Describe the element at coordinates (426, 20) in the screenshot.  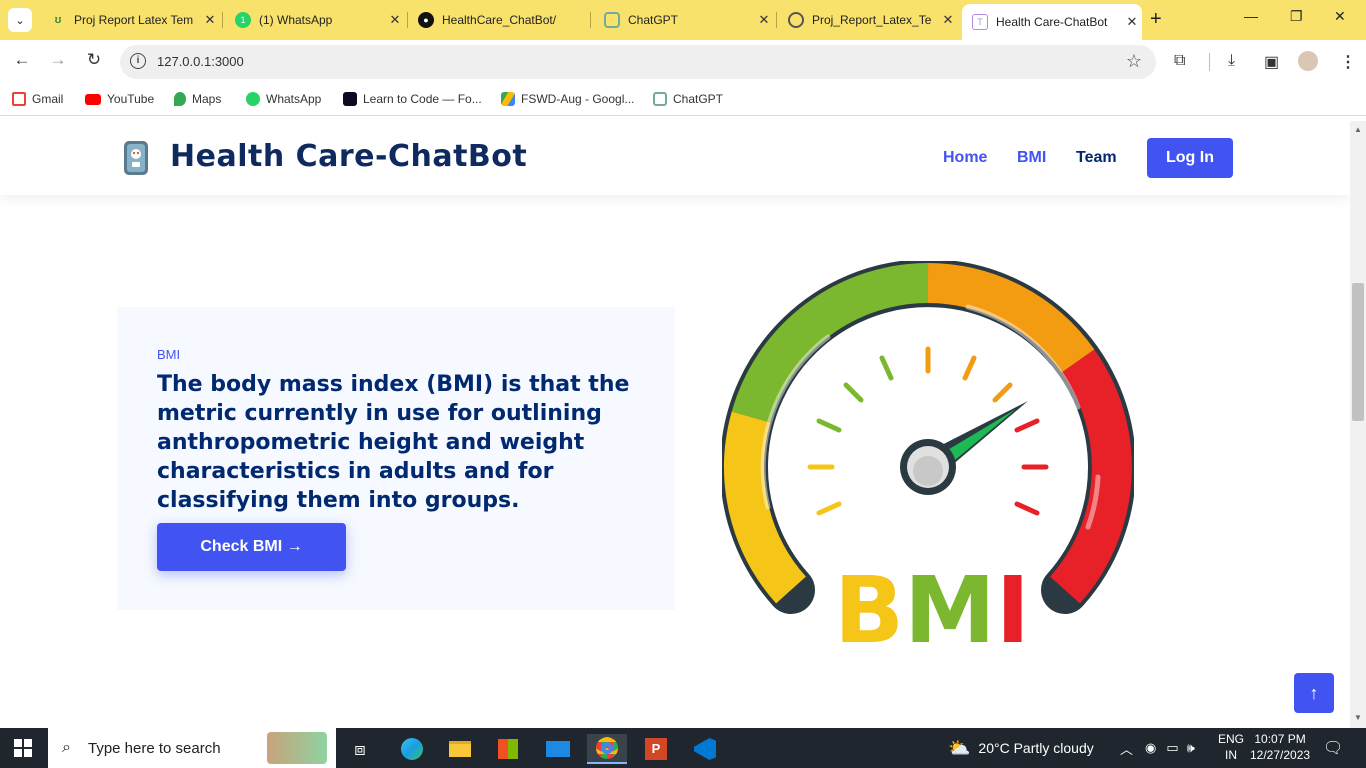
I see `github-icon: ●` at that location.